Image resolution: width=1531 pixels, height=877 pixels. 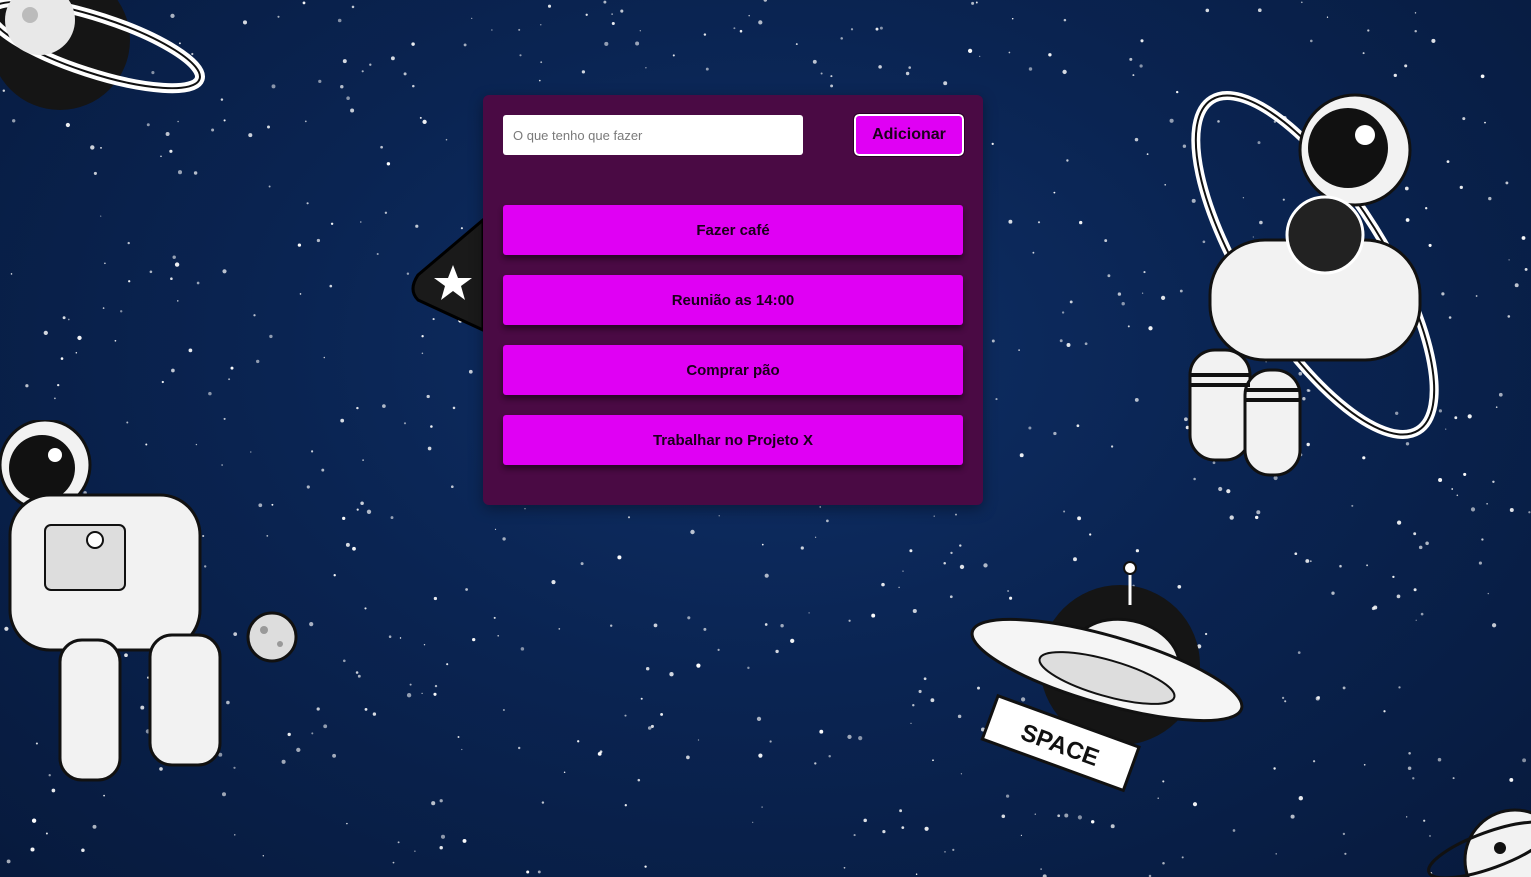 What do you see at coordinates (733, 230) in the screenshot?
I see `task-item: Fazer café` at bounding box center [733, 230].